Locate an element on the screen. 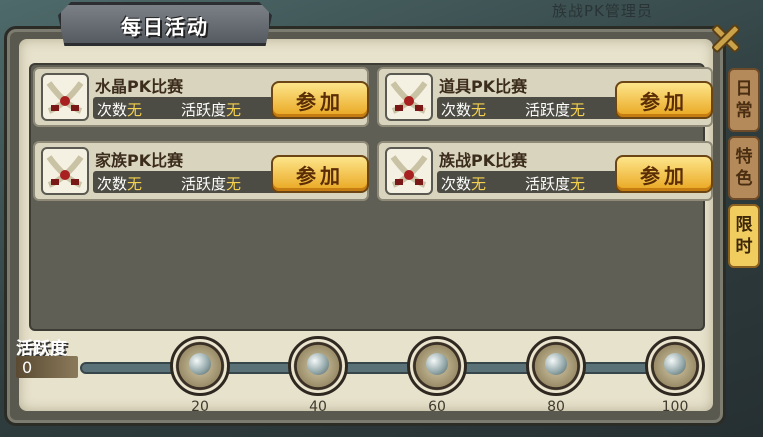 The image size is (763, 437). event-name: 家族PK比赛 is located at coordinates (139, 160).